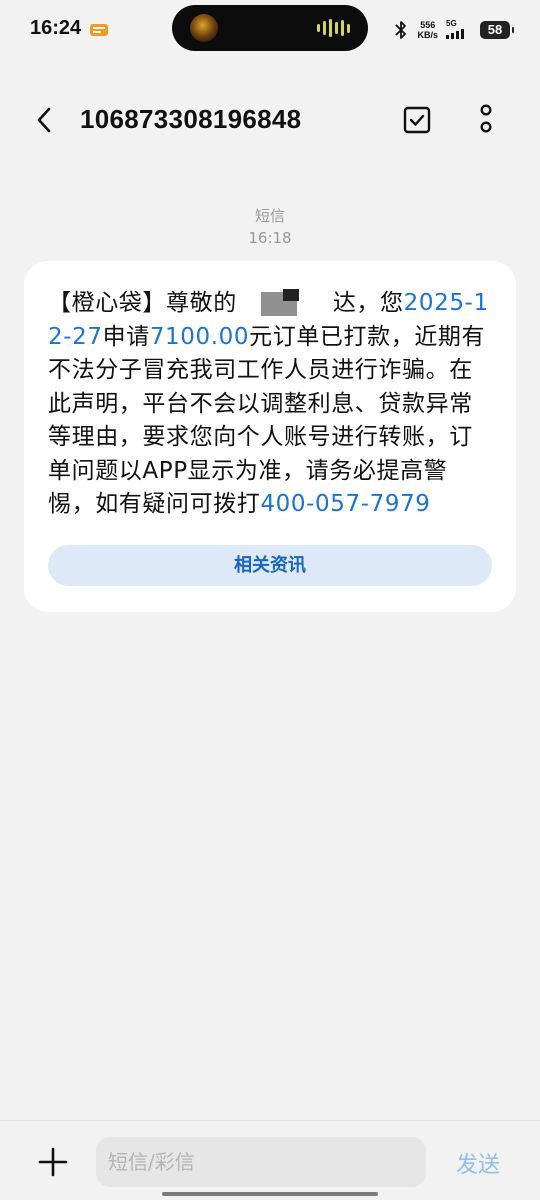 The width and height of the screenshot is (540, 1200). I want to click on audio-wave-icon, so click(333, 28).